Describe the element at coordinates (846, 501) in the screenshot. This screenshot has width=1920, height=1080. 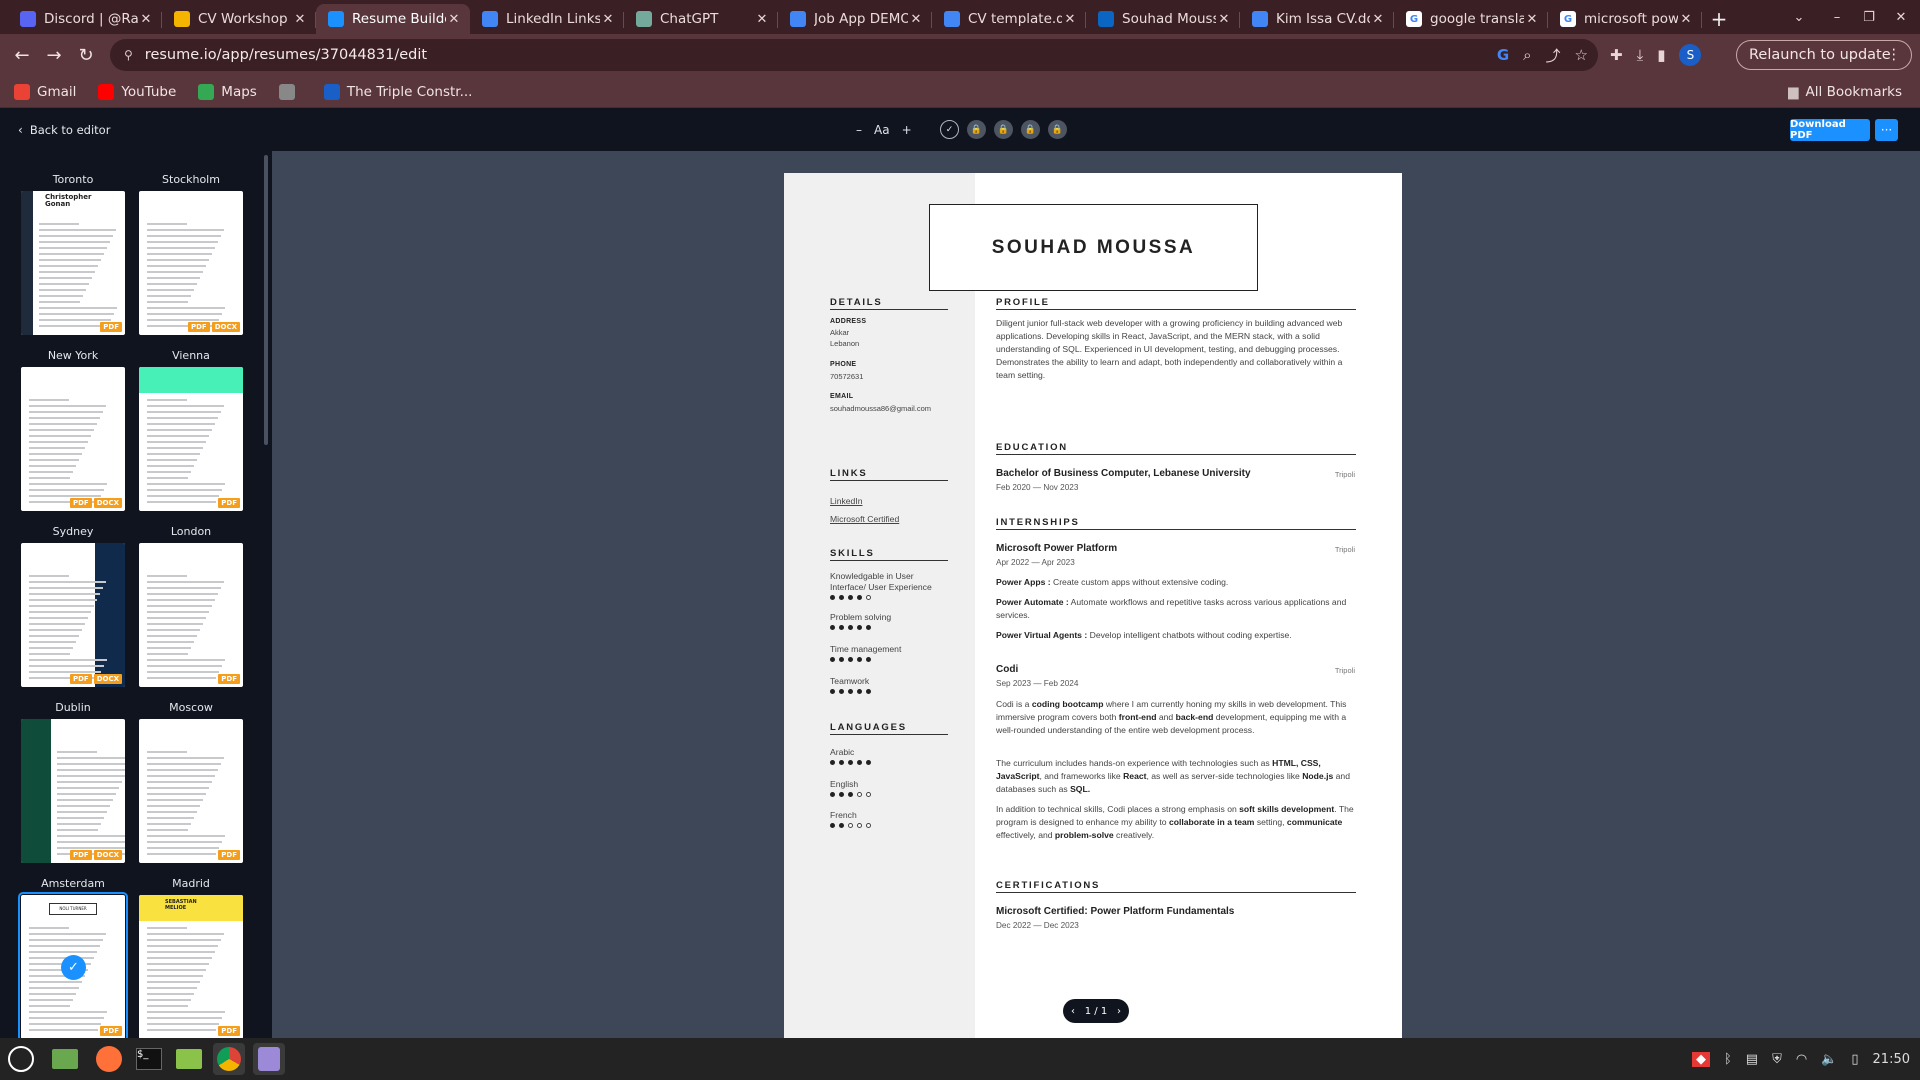
I see `link-linkedin: LinkedIn` at that location.